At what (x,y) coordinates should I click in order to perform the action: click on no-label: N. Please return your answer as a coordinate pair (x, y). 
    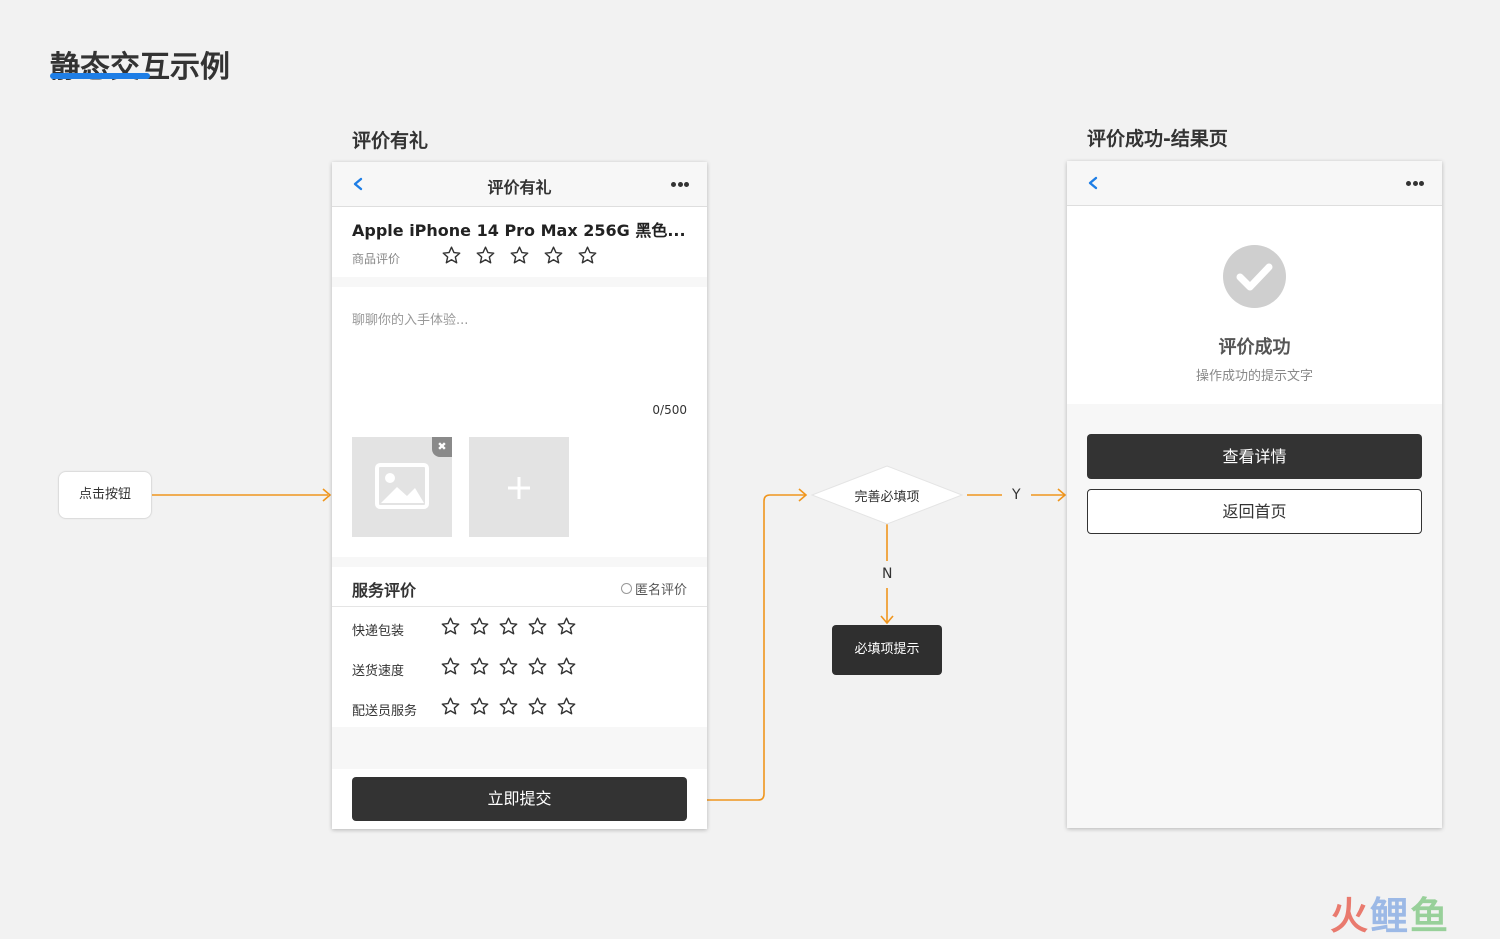
    Looking at the image, I should click on (887, 574).